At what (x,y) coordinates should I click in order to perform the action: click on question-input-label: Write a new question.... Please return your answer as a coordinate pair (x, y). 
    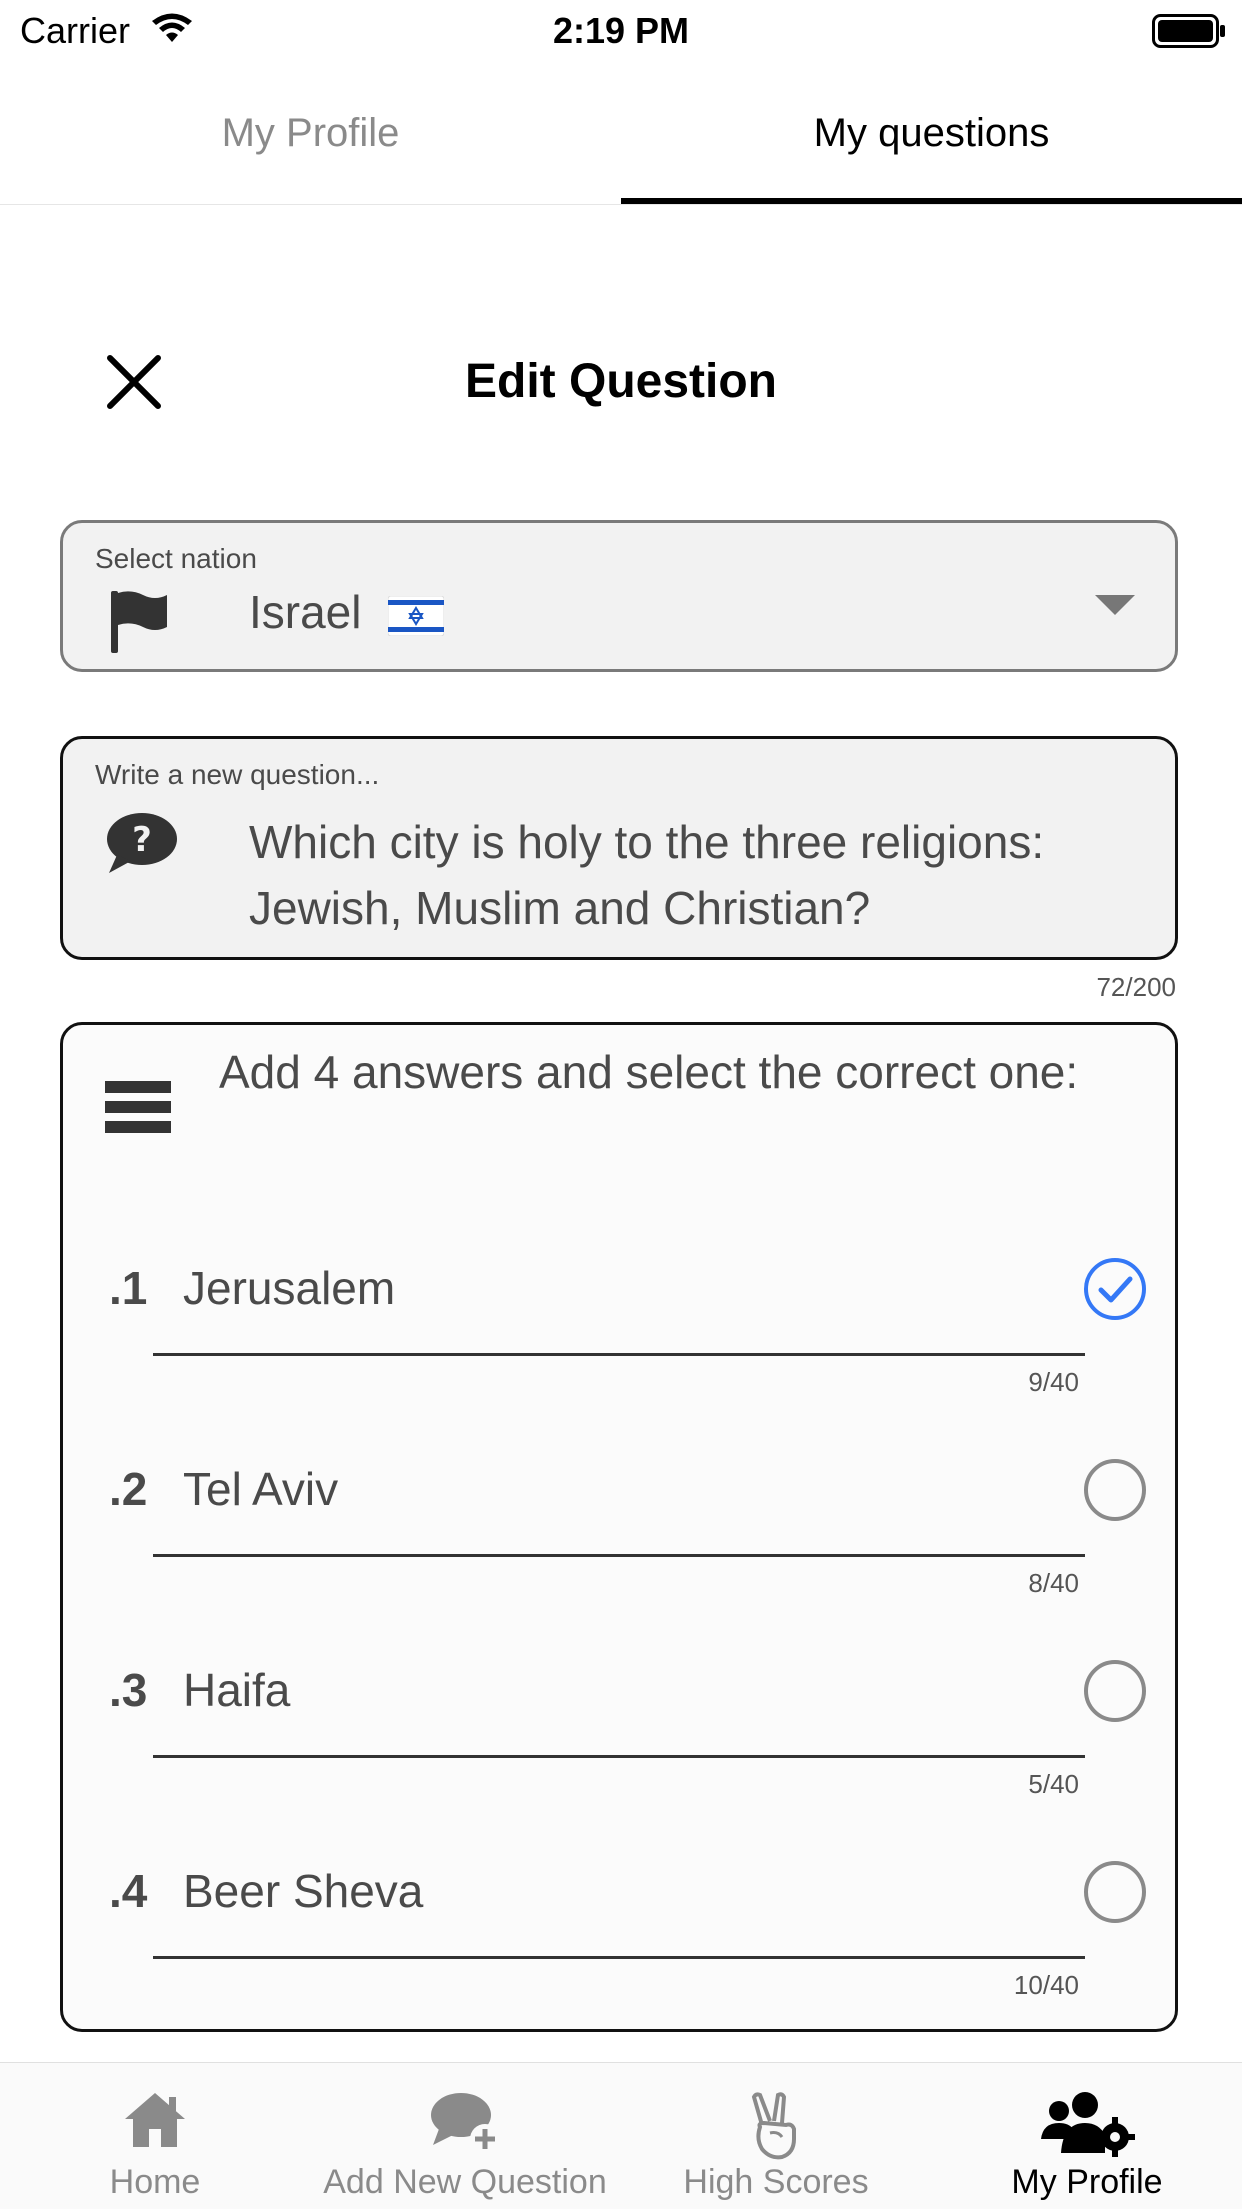
    Looking at the image, I should click on (237, 774).